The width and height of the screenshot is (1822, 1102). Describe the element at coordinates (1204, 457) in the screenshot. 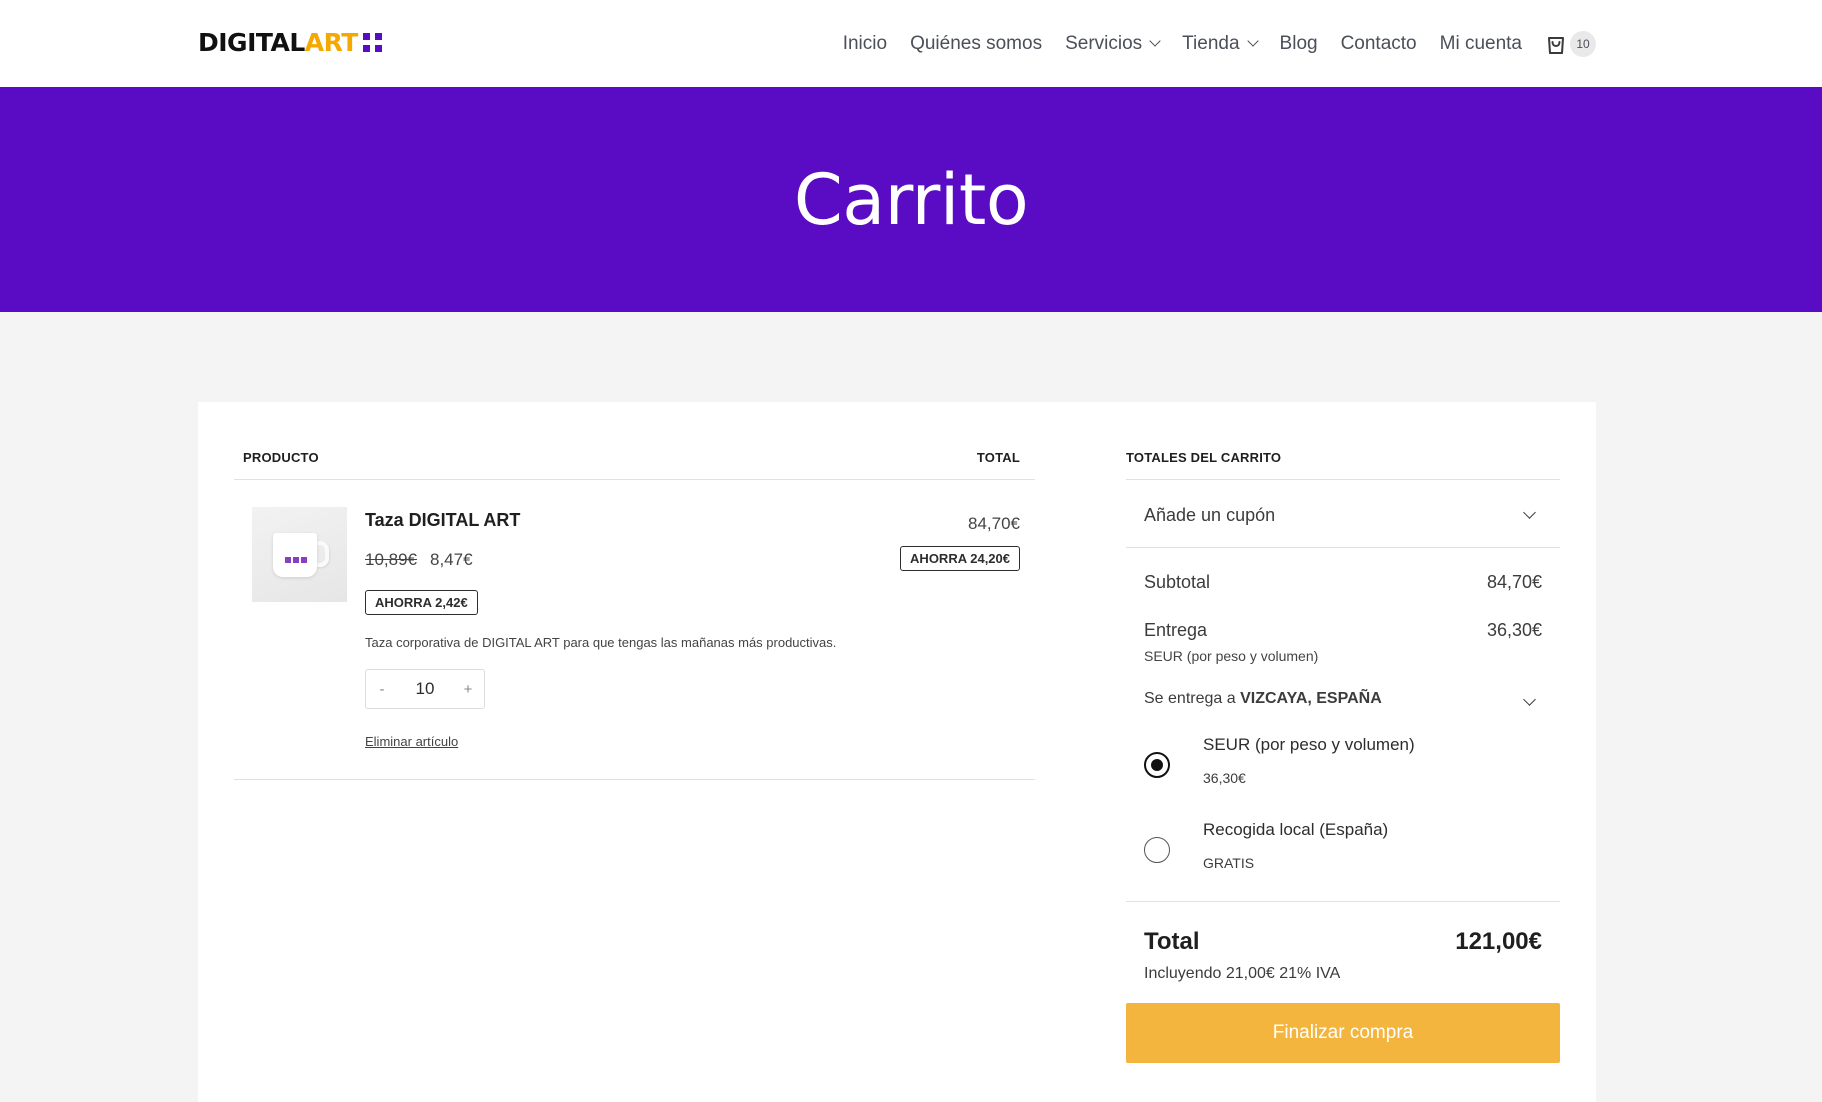

I see `cart-totals-heading: TOTALES DEL CARRITO` at that location.